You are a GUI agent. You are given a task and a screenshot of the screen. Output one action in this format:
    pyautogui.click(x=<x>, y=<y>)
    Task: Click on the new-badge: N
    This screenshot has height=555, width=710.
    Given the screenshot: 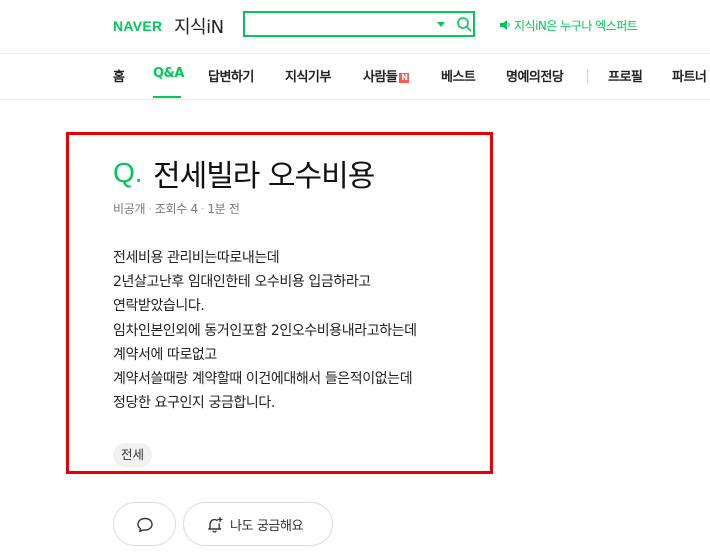 What is the action you would take?
    pyautogui.click(x=404, y=78)
    